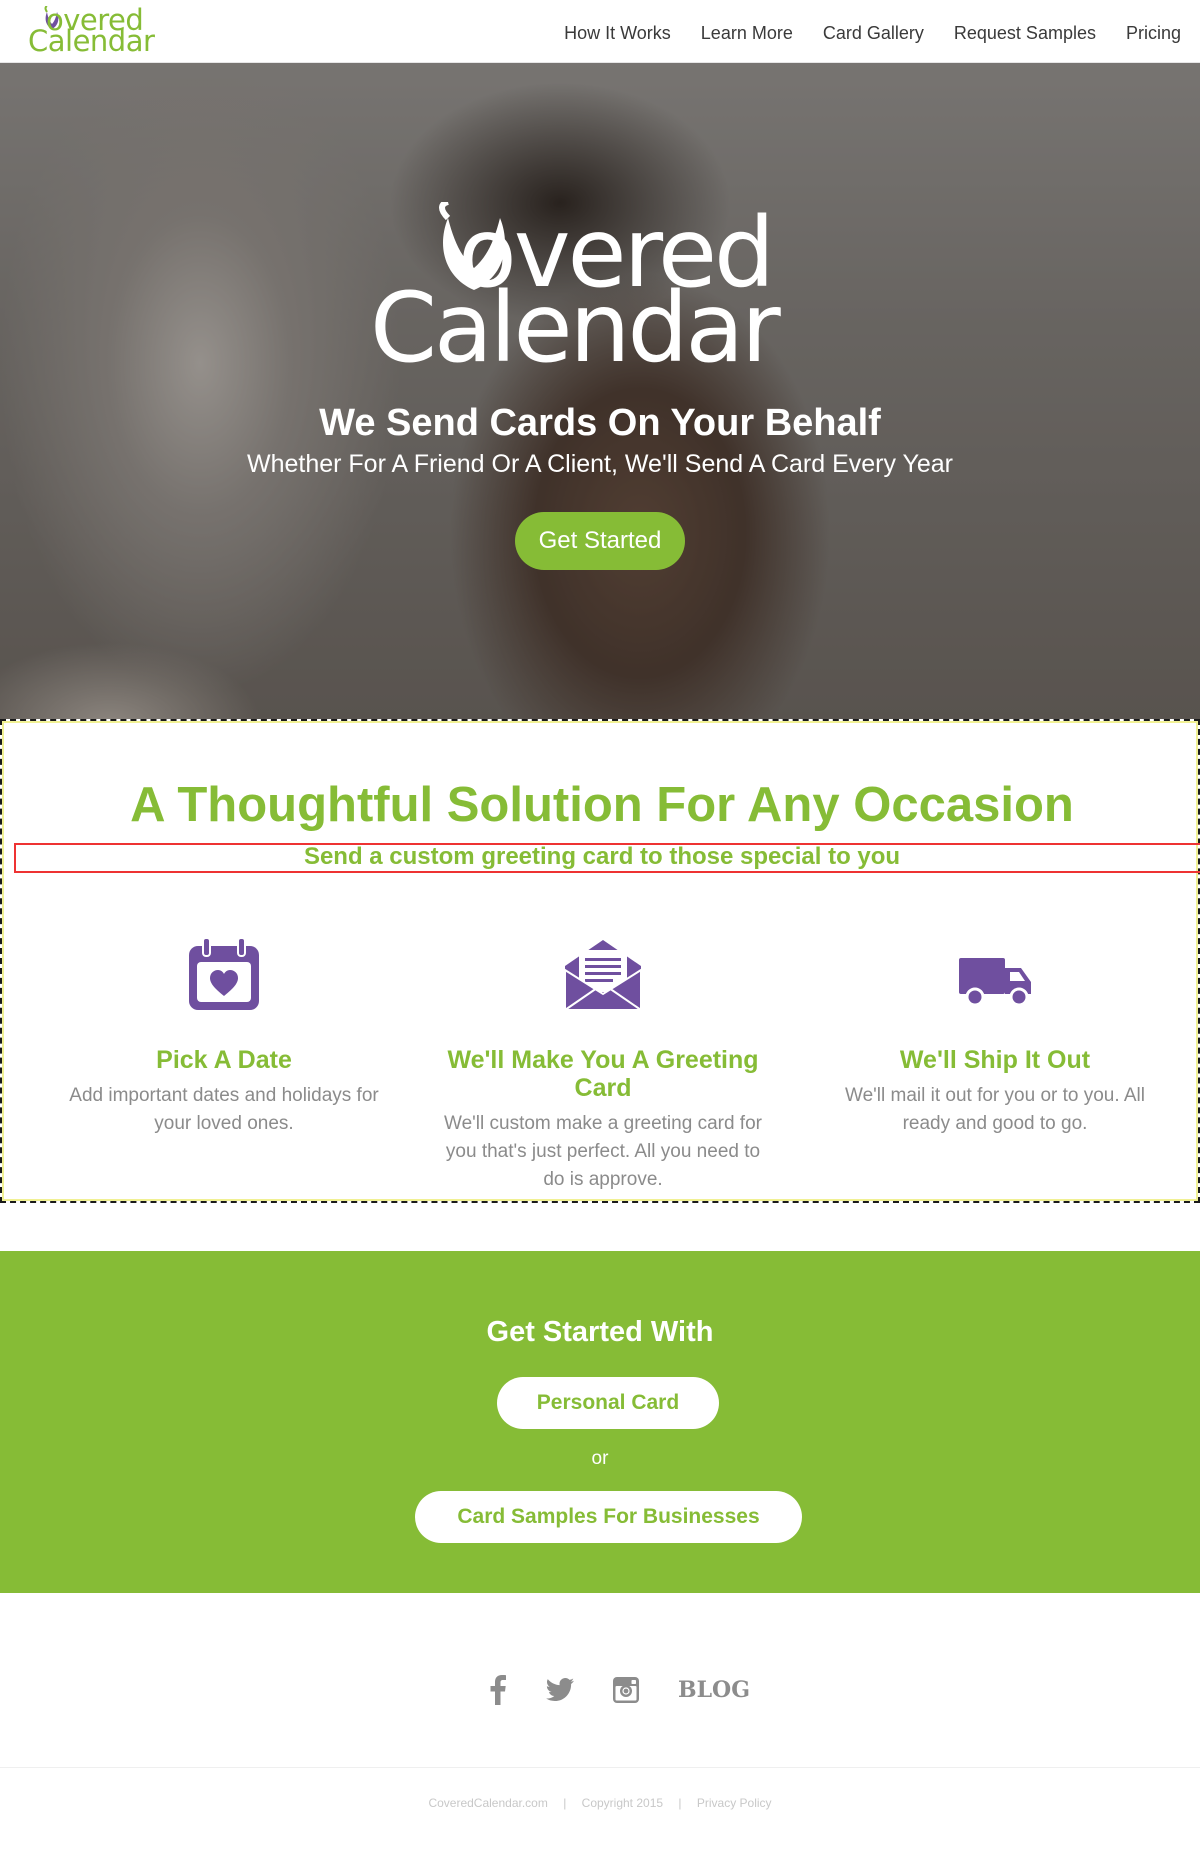 This screenshot has height=1865, width=1200. What do you see at coordinates (608, 1403) in the screenshot?
I see `personal-card-button: Personal Card` at bounding box center [608, 1403].